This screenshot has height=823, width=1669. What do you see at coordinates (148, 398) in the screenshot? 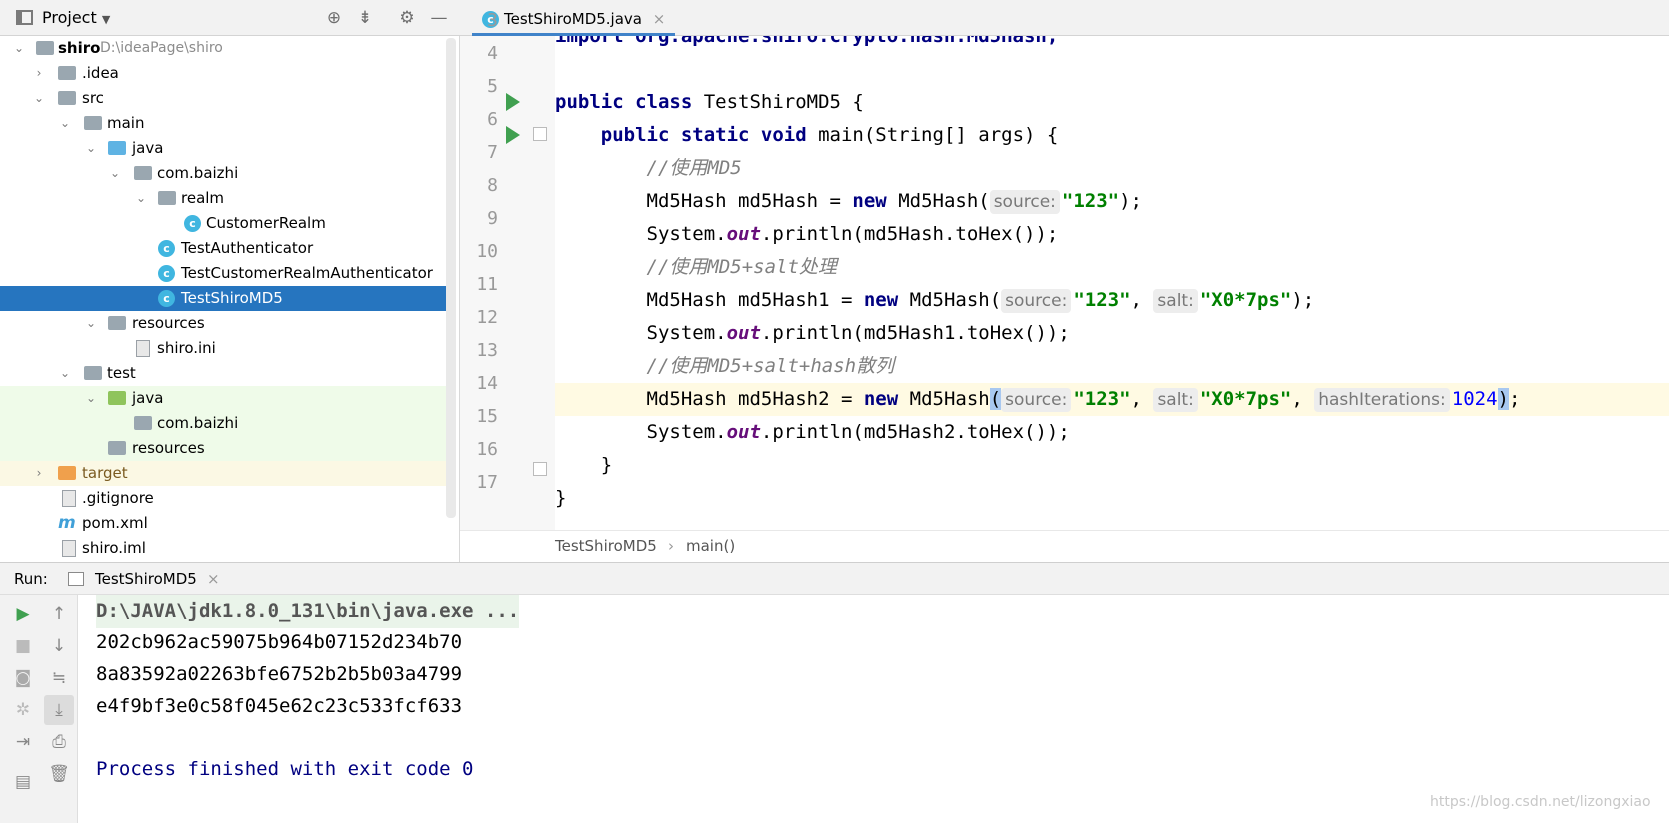
I see `tree-item-label: java` at bounding box center [148, 398].